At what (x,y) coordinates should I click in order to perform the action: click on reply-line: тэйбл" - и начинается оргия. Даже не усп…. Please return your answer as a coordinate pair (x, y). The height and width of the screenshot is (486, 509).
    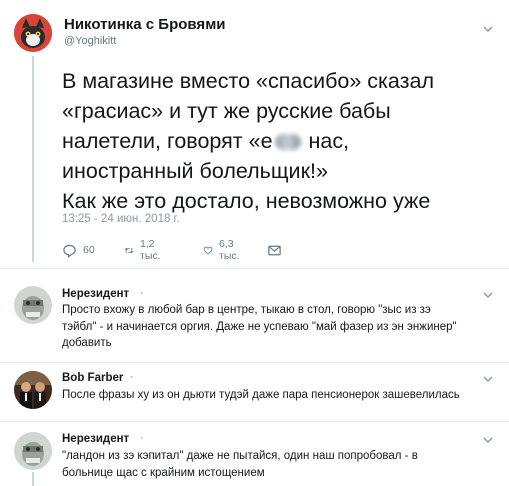
    Looking at the image, I should click on (259, 326).